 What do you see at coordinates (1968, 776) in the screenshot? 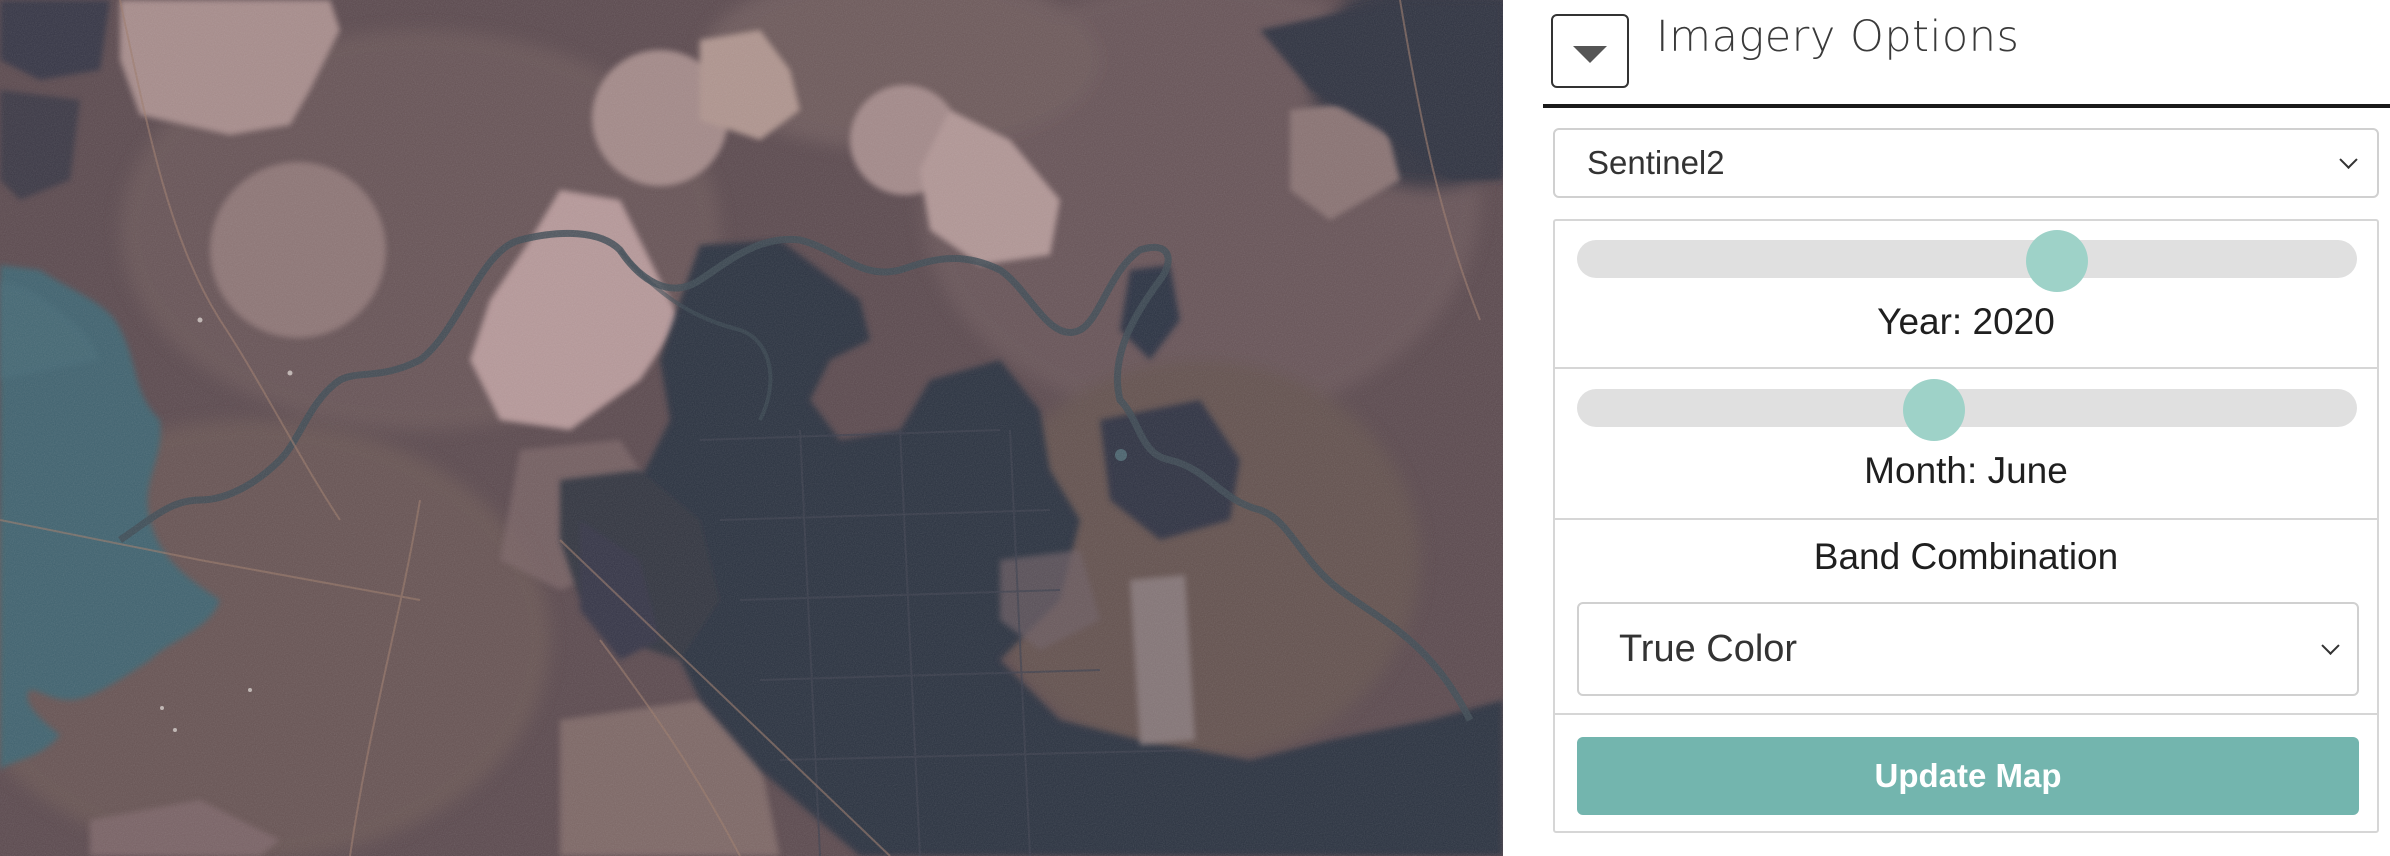
I see `update-map-button: Update Map` at bounding box center [1968, 776].